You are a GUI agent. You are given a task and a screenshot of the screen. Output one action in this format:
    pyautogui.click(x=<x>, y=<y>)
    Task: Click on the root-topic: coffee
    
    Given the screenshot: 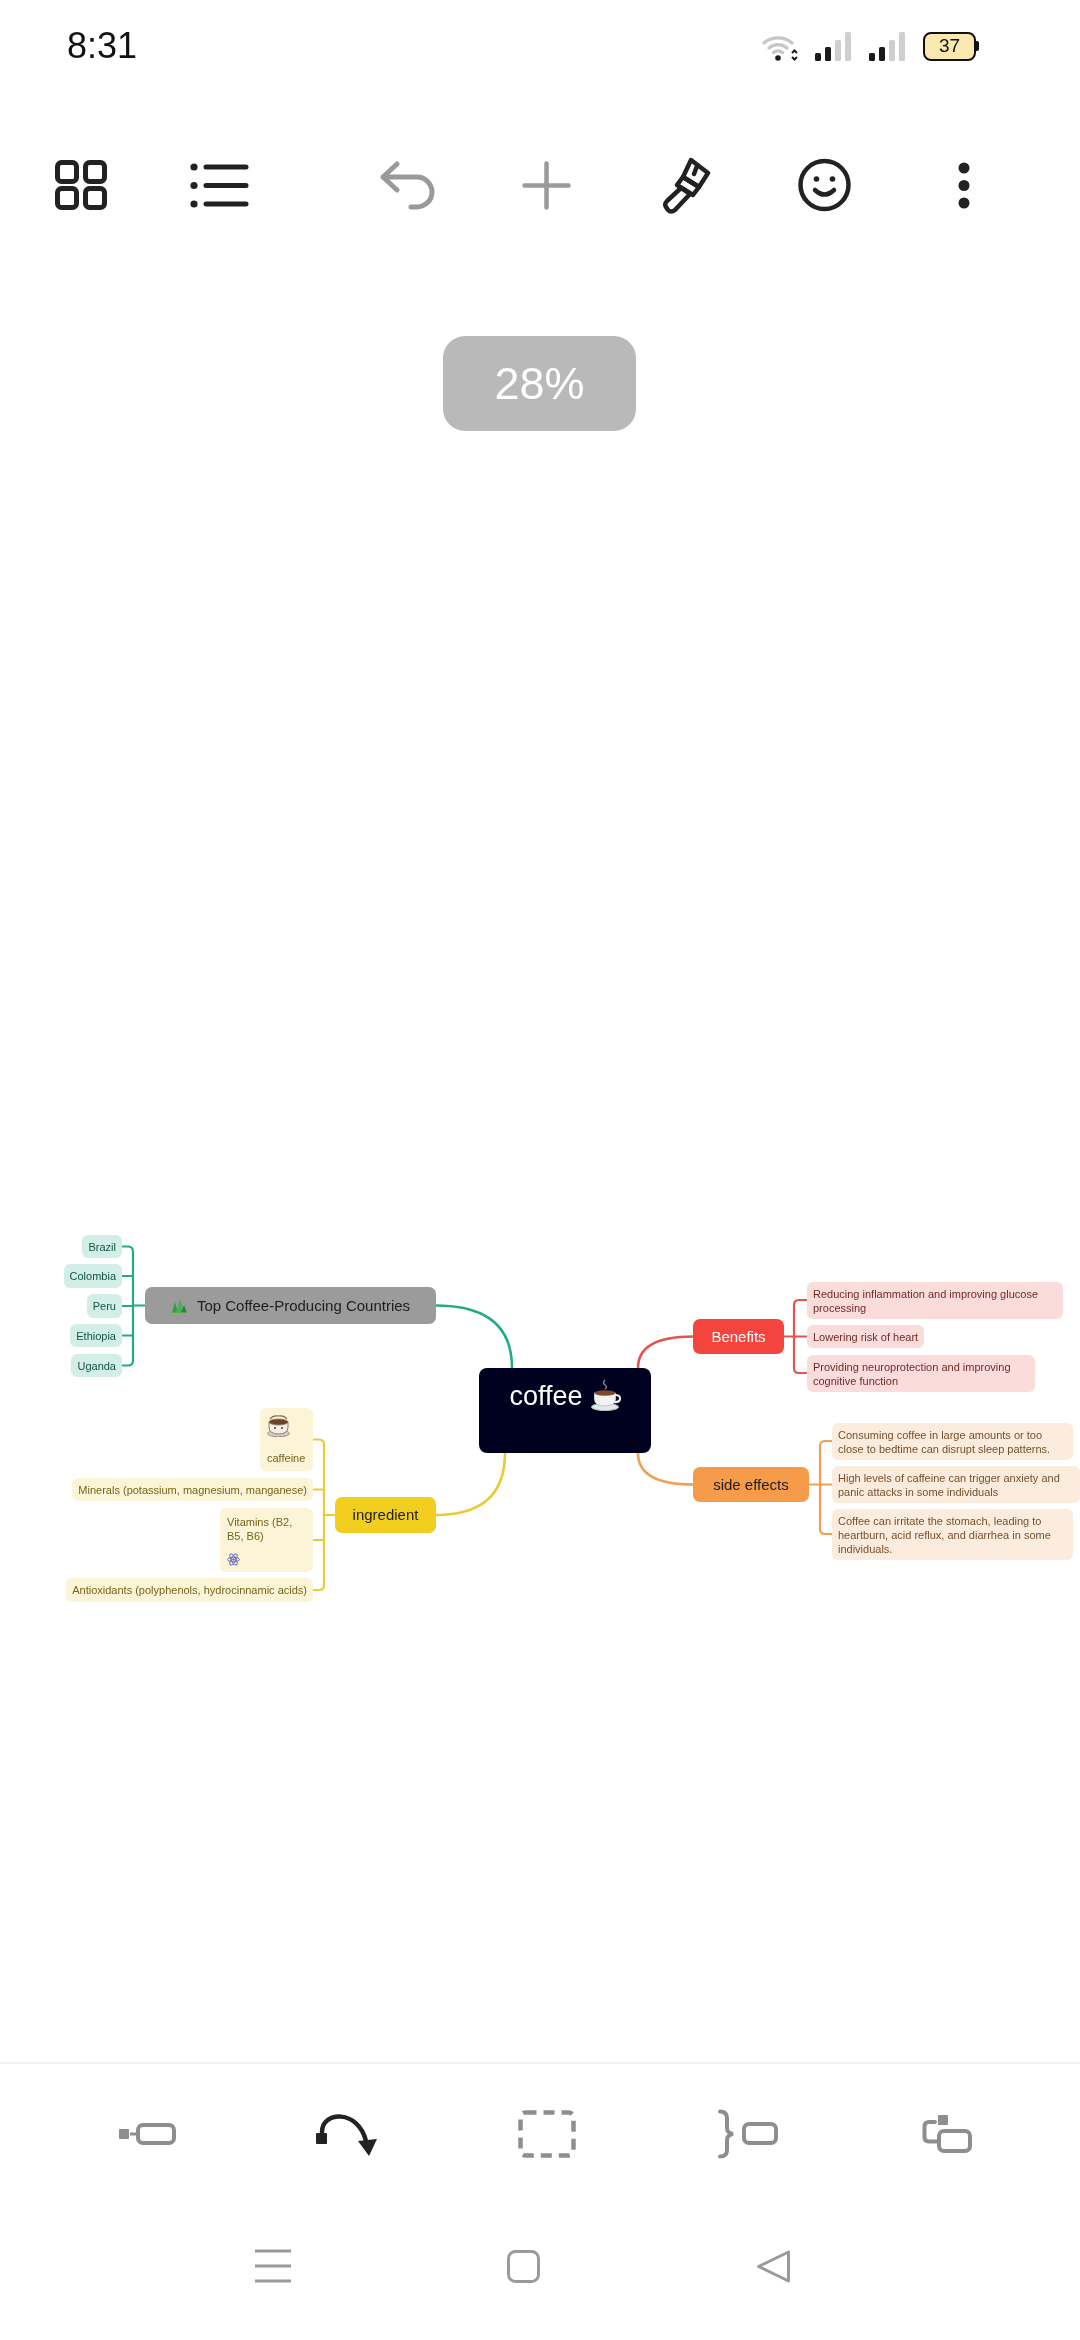 What is the action you would take?
    pyautogui.click(x=565, y=1410)
    